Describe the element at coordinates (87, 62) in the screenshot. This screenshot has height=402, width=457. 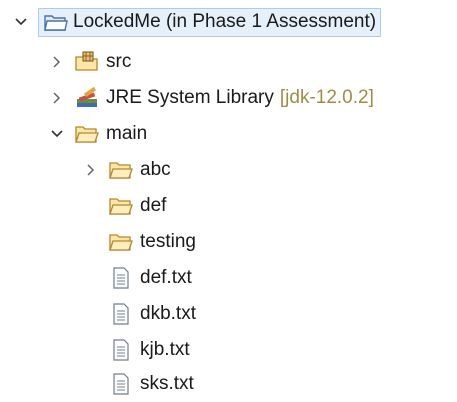
I see `package-folder-icon` at that location.